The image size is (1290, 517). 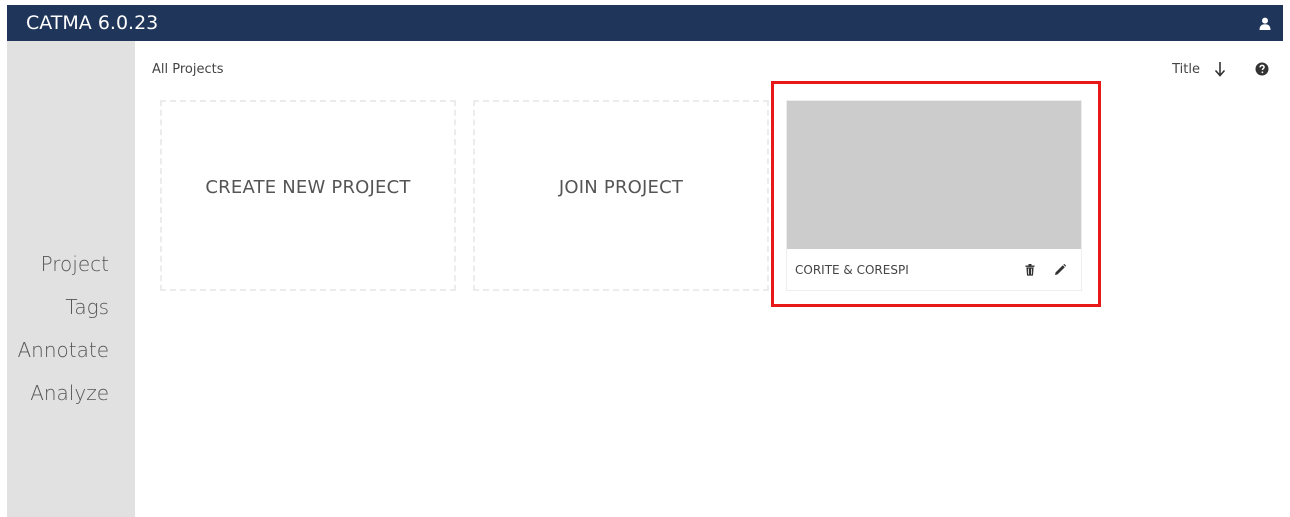 I want to click on sort-controls: Title, so click(x=1221, y=69).